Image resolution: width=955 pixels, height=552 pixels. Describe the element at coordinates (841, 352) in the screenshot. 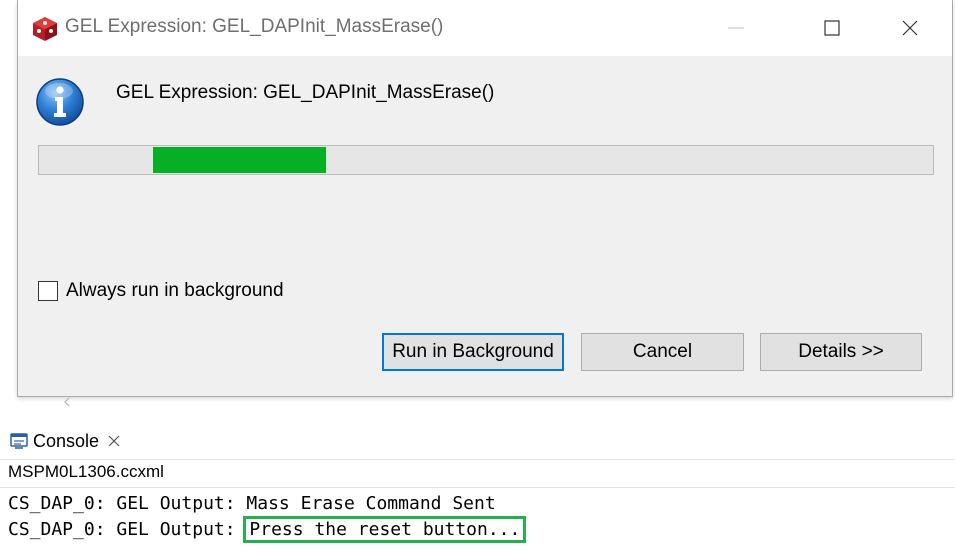

I see `details-button: Details >>` at that location.